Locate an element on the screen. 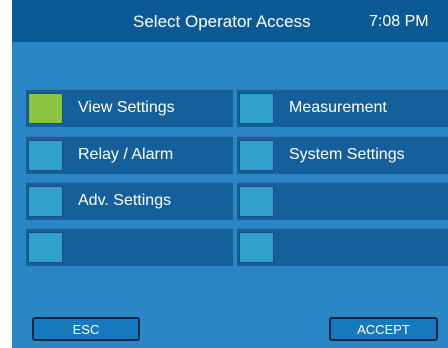 This screenshot has width=448, height=348. option-view-settings: View Settings is located at coordinates (129, 108).